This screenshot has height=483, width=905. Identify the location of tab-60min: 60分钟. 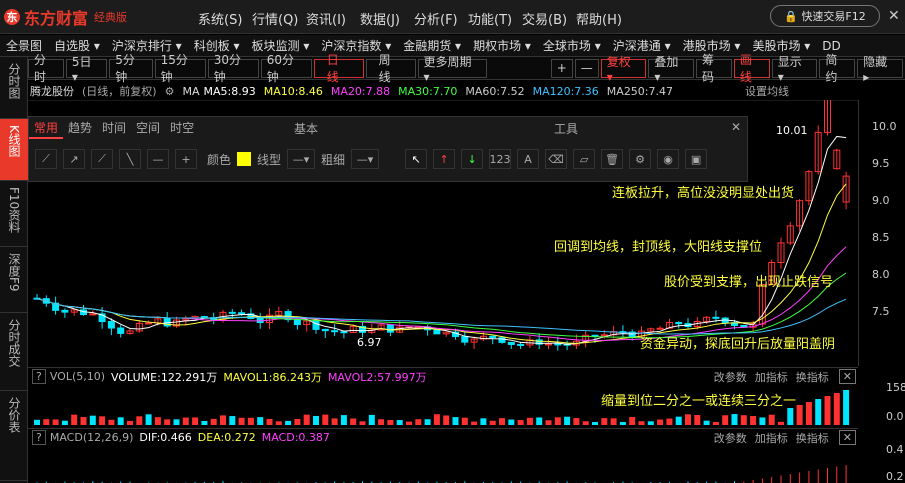
(286, 68).